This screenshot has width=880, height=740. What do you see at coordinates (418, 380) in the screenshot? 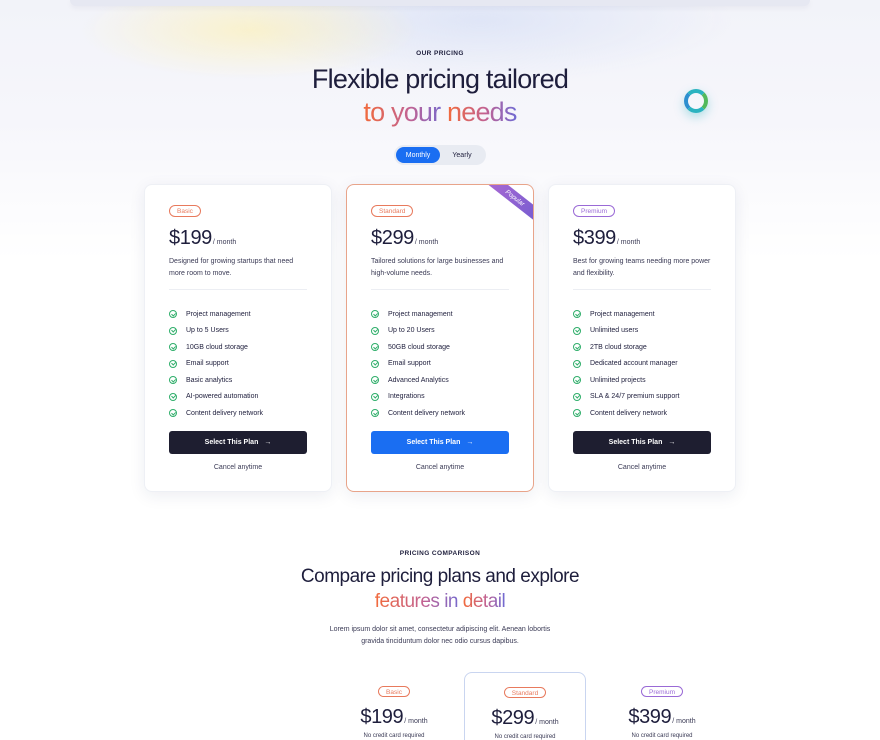
I see `feature-item: Advanced Analytics` at bounding box center [418, 380].